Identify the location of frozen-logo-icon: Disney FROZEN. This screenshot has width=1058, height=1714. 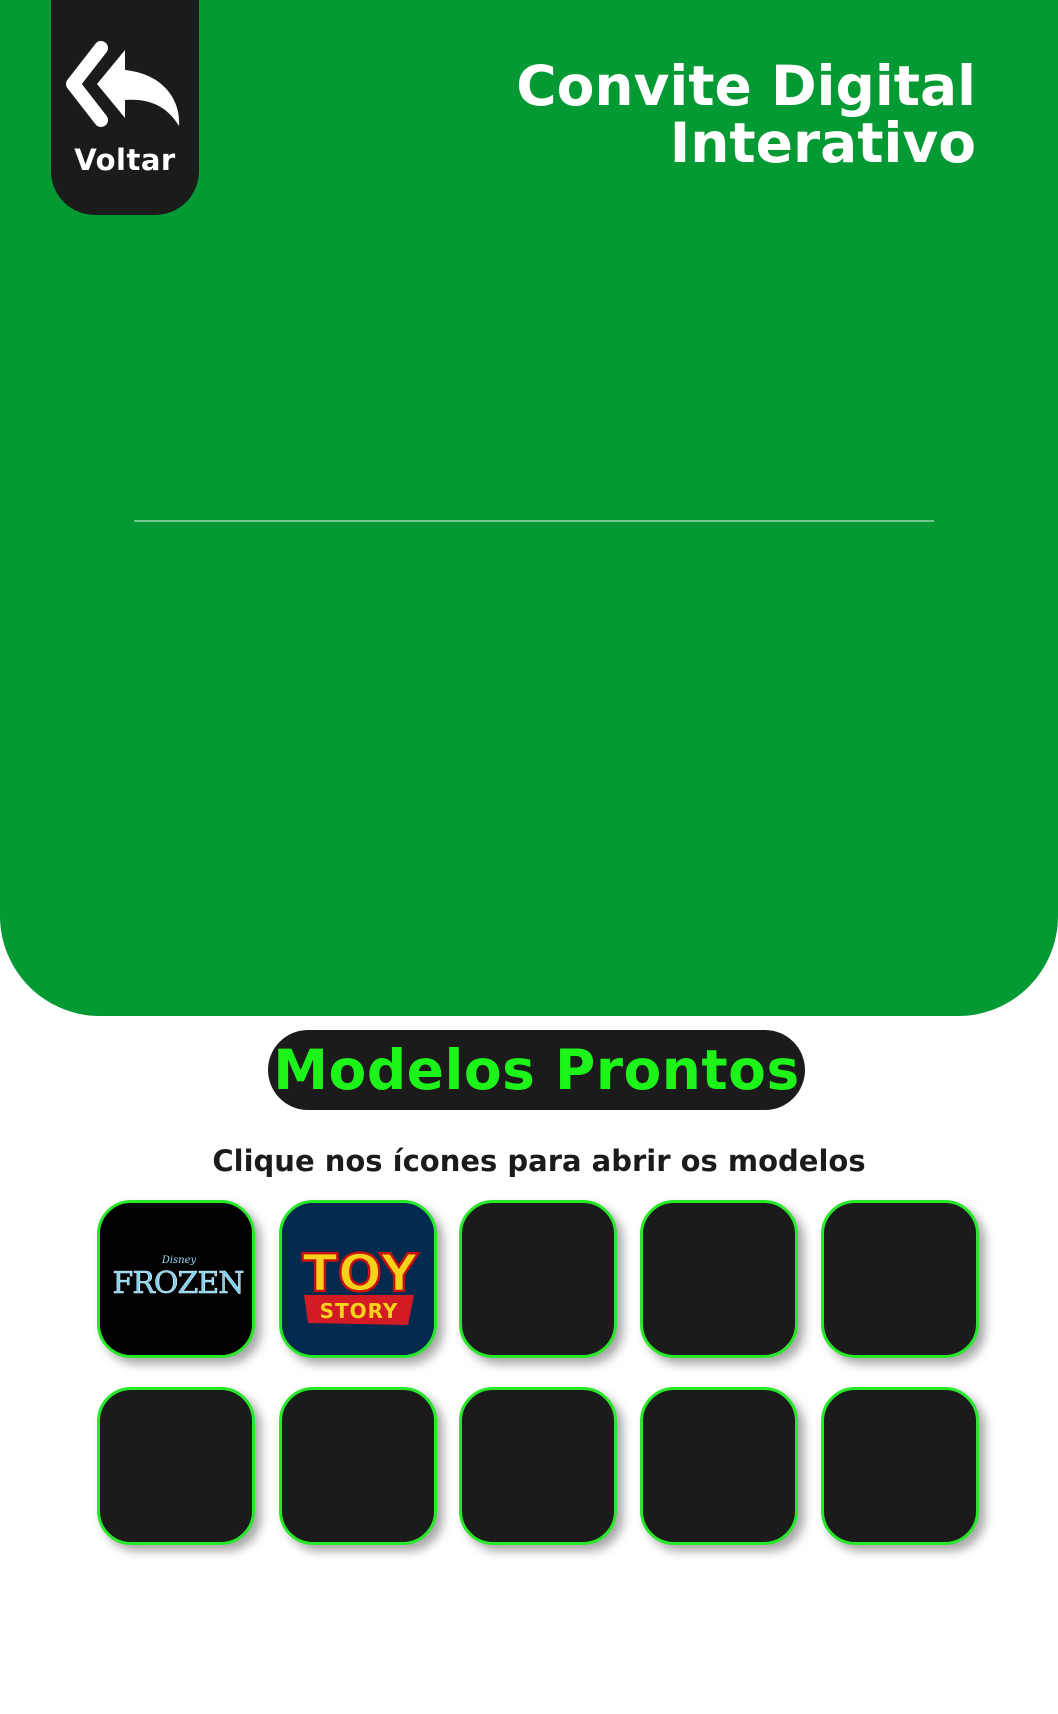
(176, 1279).